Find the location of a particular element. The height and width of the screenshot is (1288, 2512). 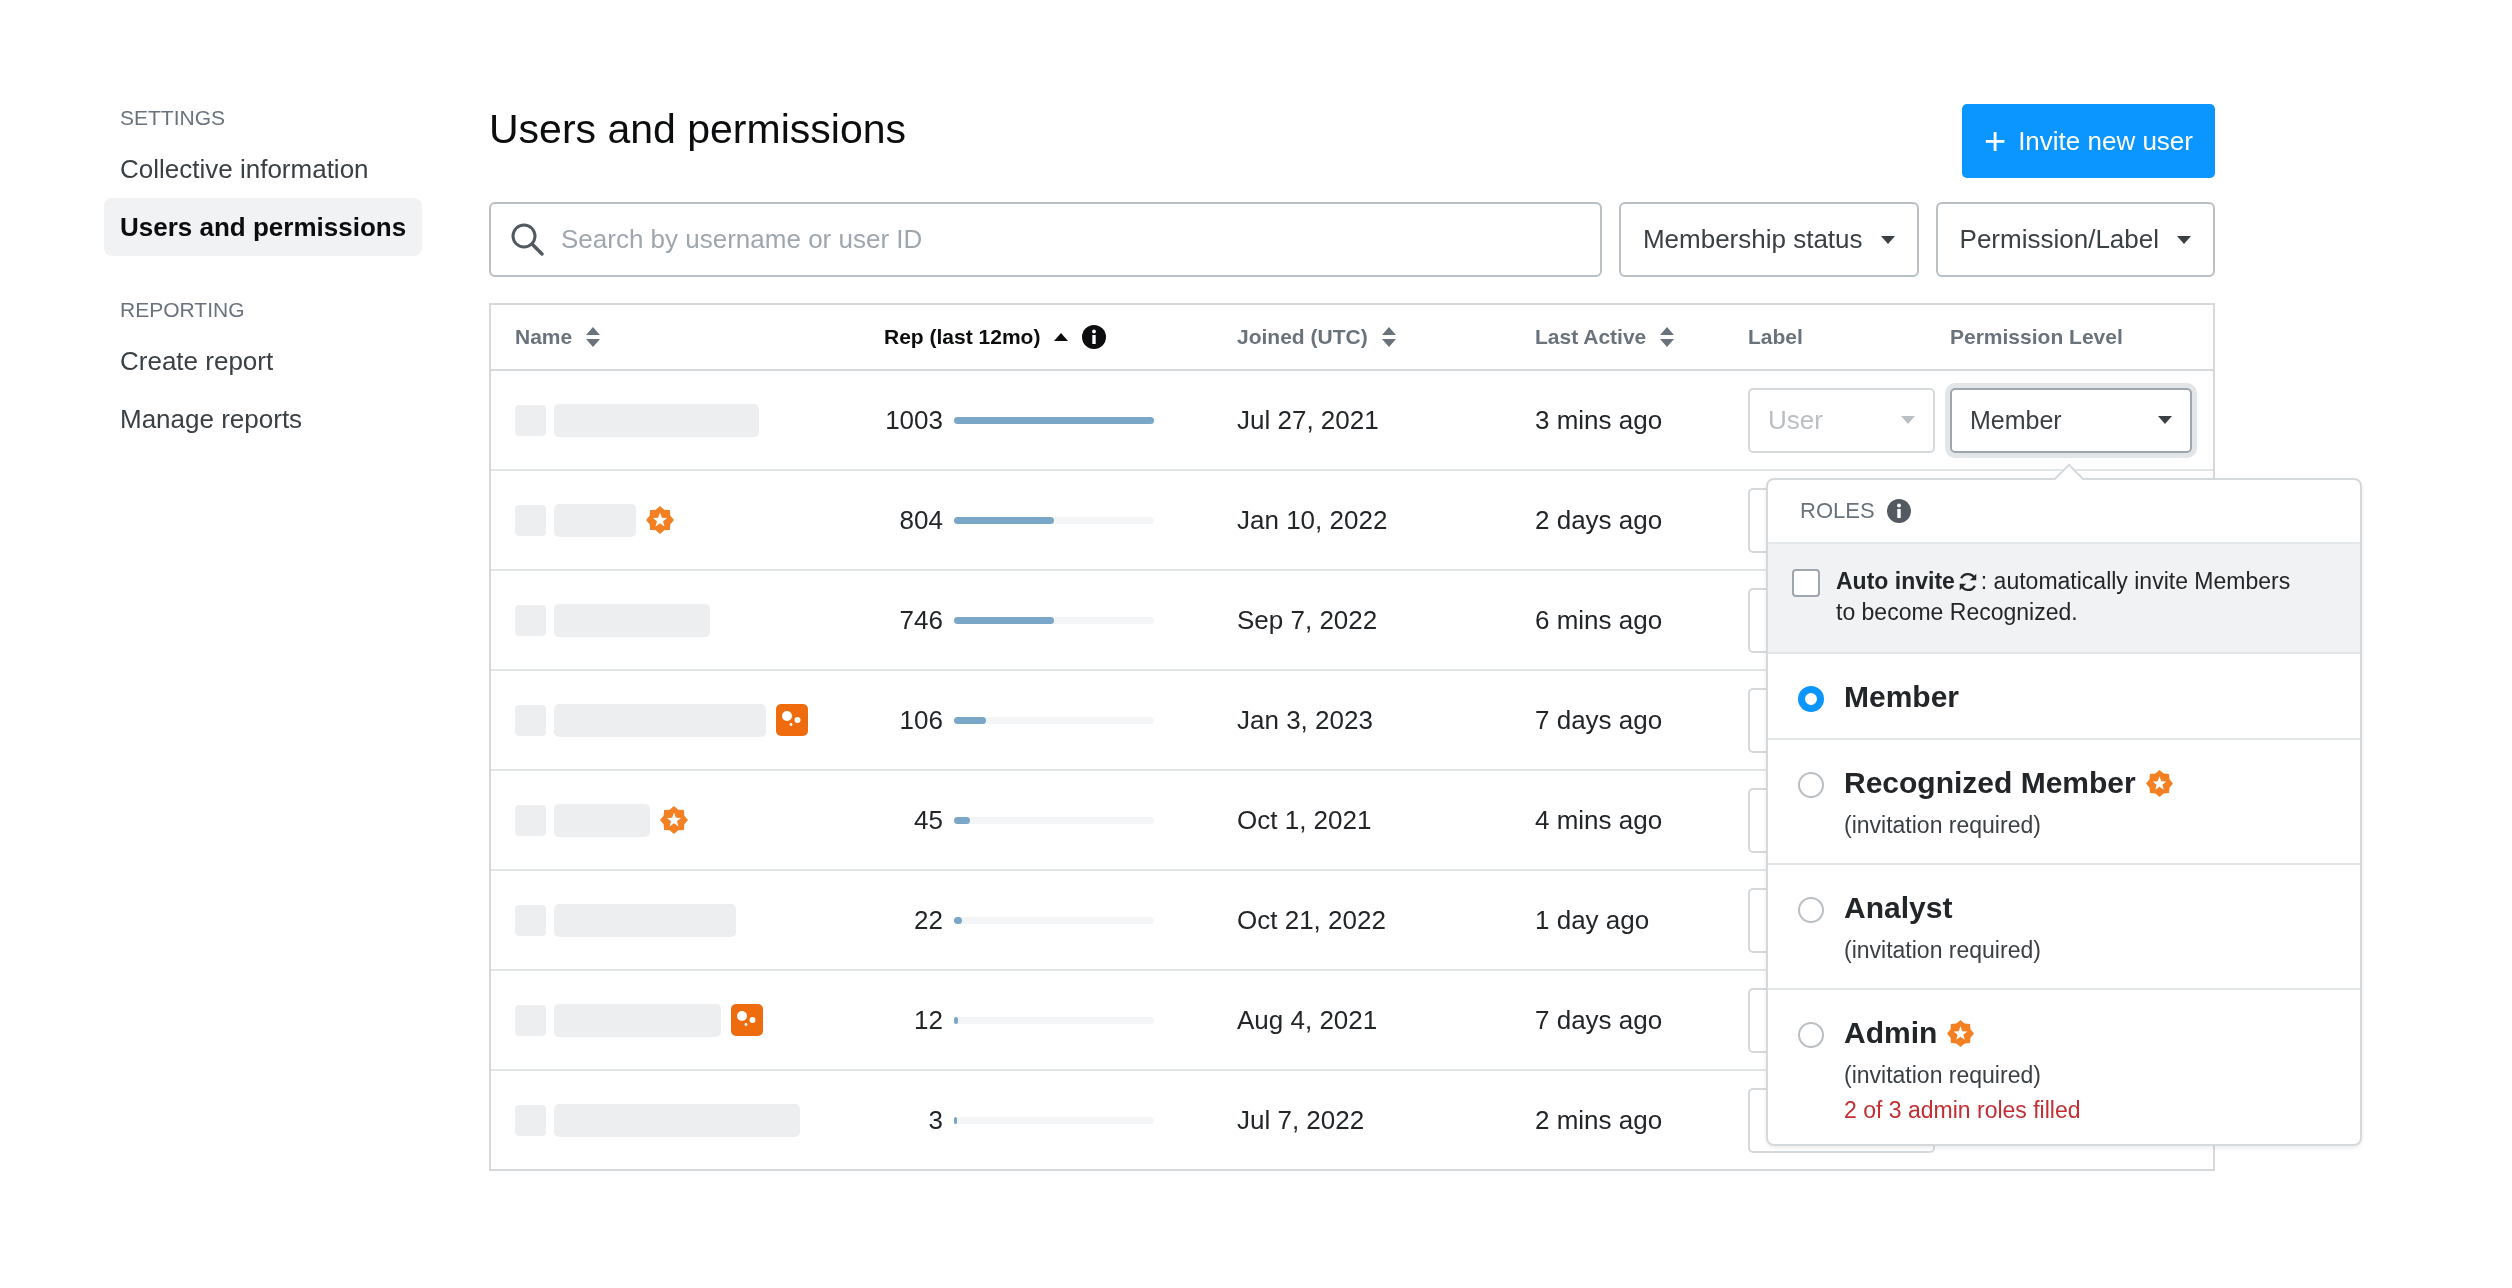

section-heading: REPORTING is located at coordinates (182, 310).